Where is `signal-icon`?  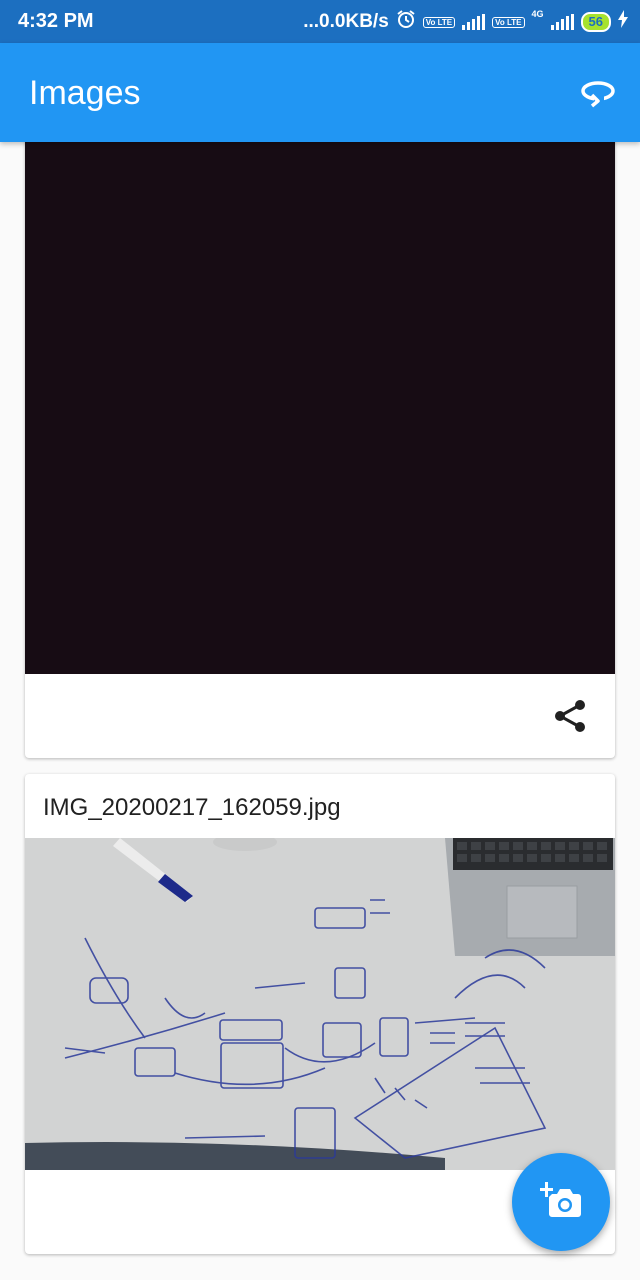 signal-icon is located at coordinates (474, 22).